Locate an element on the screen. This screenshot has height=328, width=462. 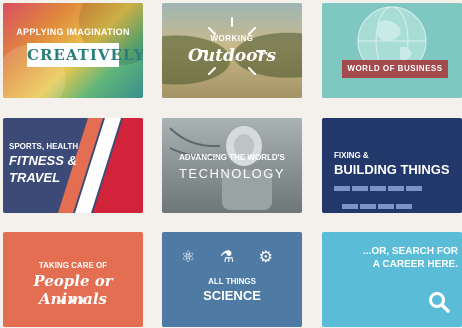
tile-title: FIXING & is located at coordinates (351, 155).